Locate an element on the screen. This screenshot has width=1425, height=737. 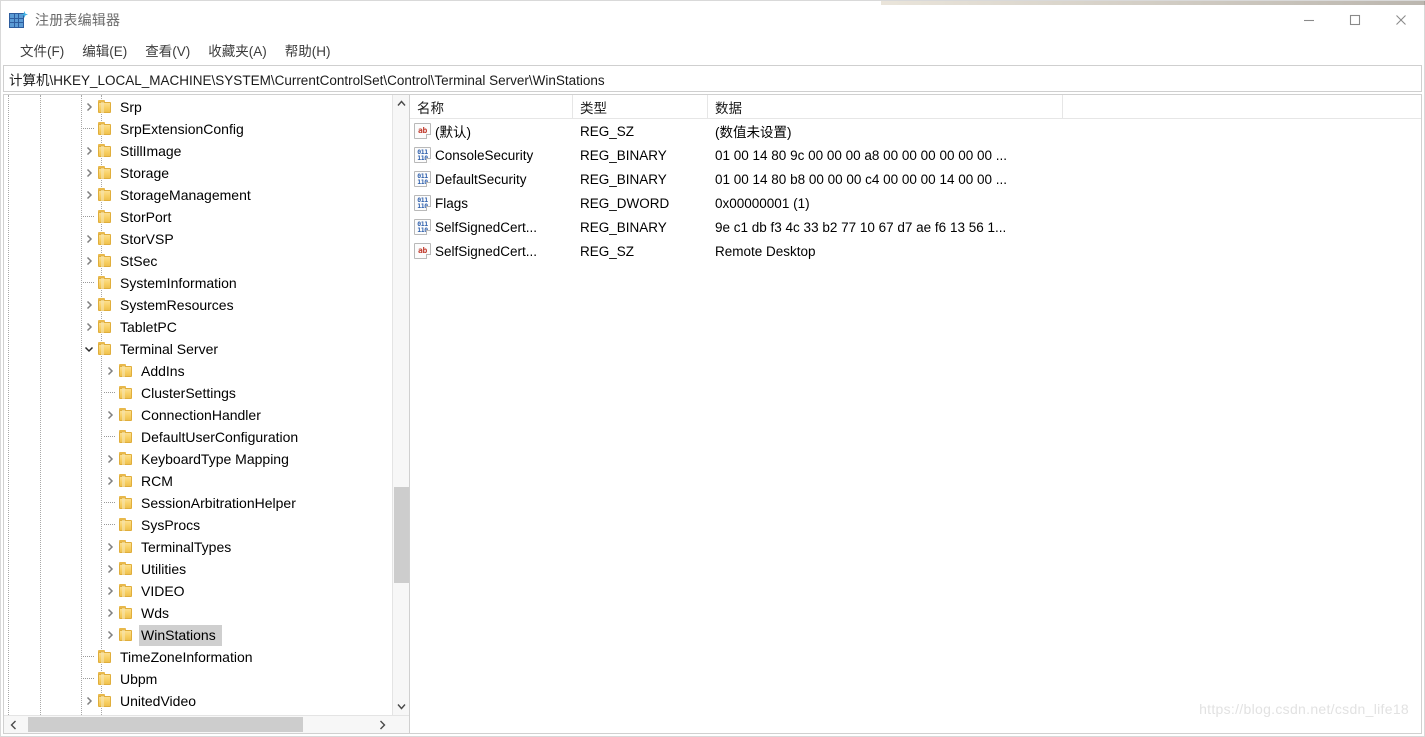
tree-item-video: VIDEO is located at coordinates (206, 591).